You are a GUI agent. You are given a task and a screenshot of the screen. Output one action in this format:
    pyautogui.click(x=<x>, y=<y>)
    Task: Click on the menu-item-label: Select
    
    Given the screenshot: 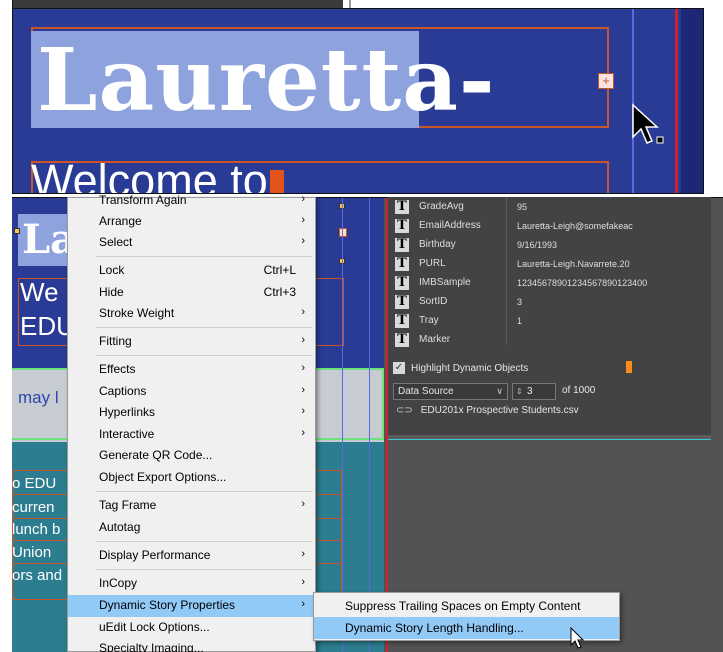 What is the action you would take?
    pyautogui.click(x=116, y=242)
    